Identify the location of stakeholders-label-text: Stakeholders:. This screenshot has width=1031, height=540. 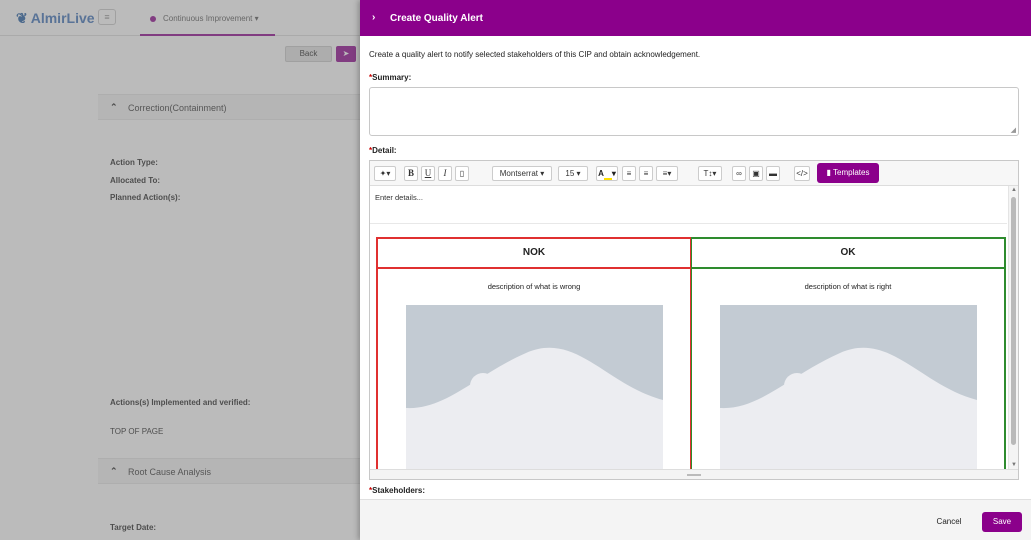
(399, 490).